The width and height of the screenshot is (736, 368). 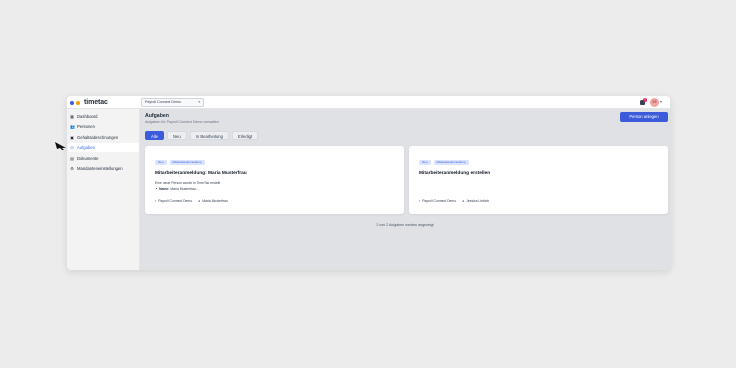 What do you see at coordinates (644, 117) in the screenshot?
I see `add-person-button: Person anlegen` at bounding box center [644, 117].